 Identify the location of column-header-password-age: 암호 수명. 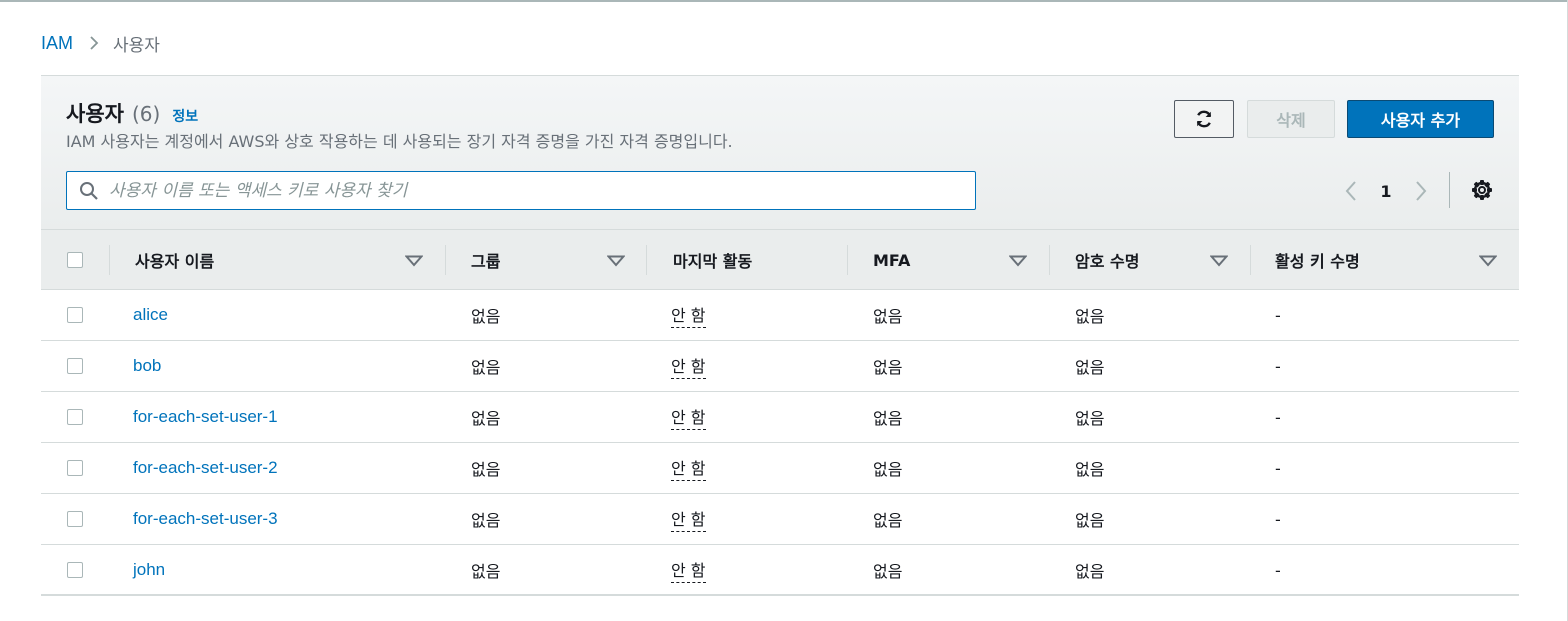
(1107, 260).